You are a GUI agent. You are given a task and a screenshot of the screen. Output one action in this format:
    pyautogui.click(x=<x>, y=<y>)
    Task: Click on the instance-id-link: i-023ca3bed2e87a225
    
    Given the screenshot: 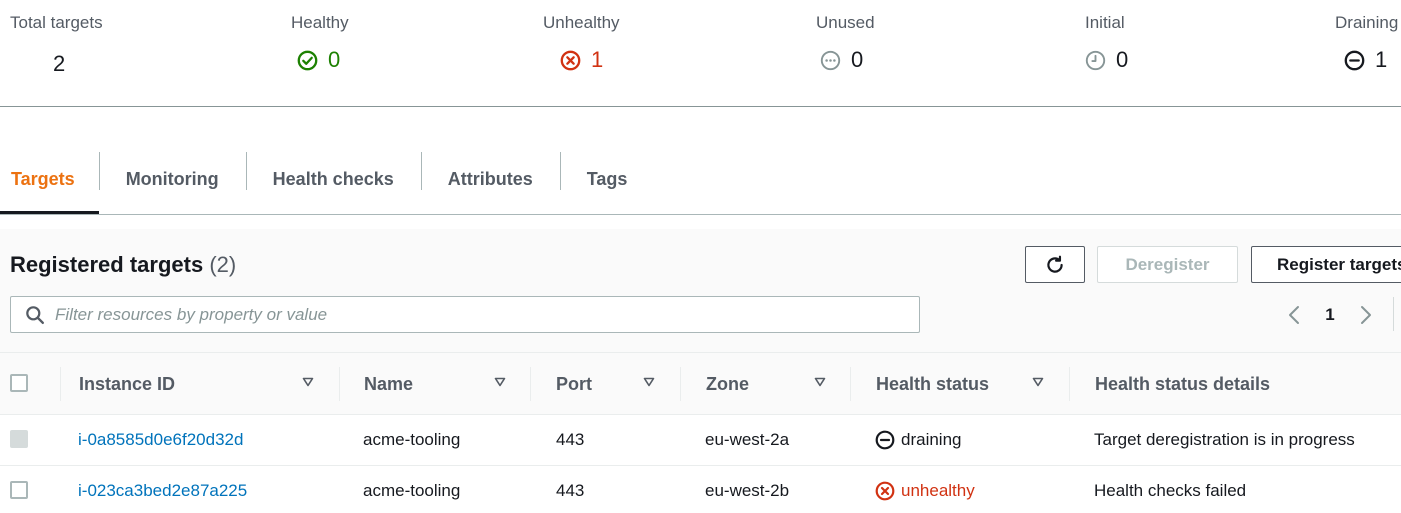 What is the action you would take?
    pyautogui.click(x=162, y=491)
    